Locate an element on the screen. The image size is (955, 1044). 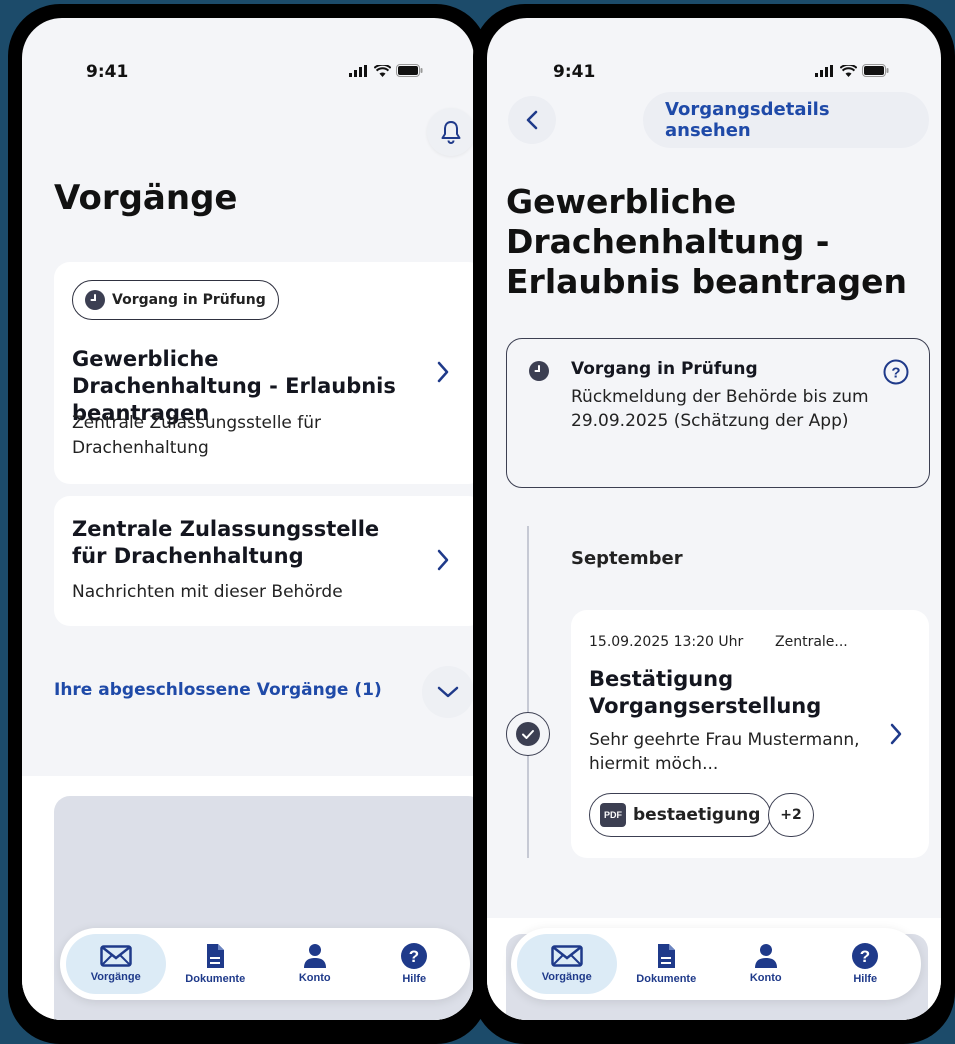
status-box-title: Vorgang in Prüfung is located at coordinates (664, 369).